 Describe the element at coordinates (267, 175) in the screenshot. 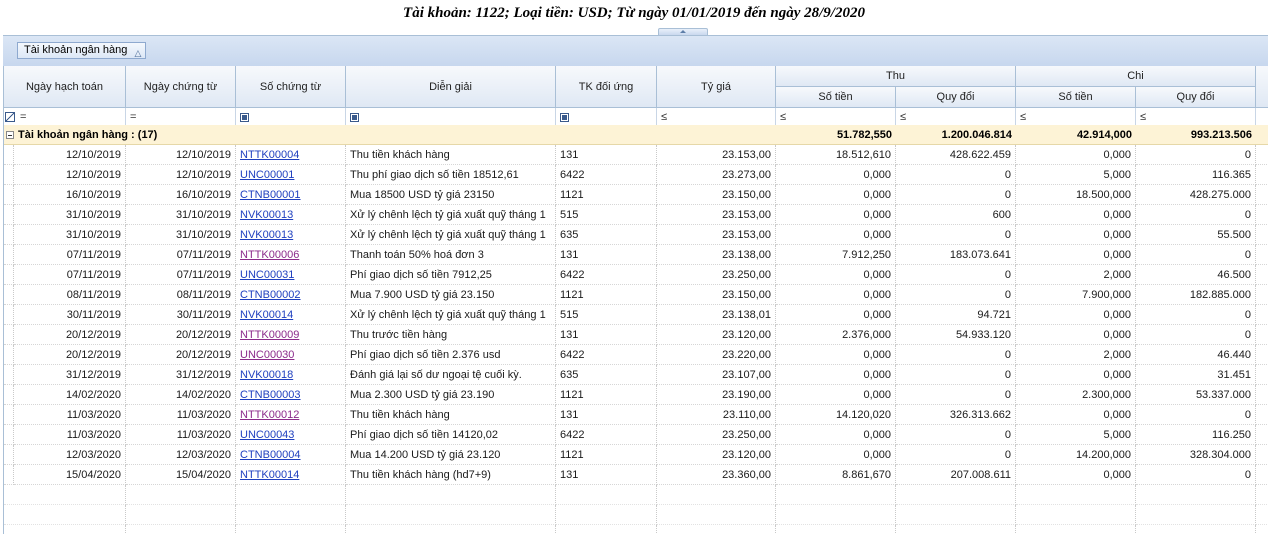

I see `voucher-link: UNC00001` at that location.